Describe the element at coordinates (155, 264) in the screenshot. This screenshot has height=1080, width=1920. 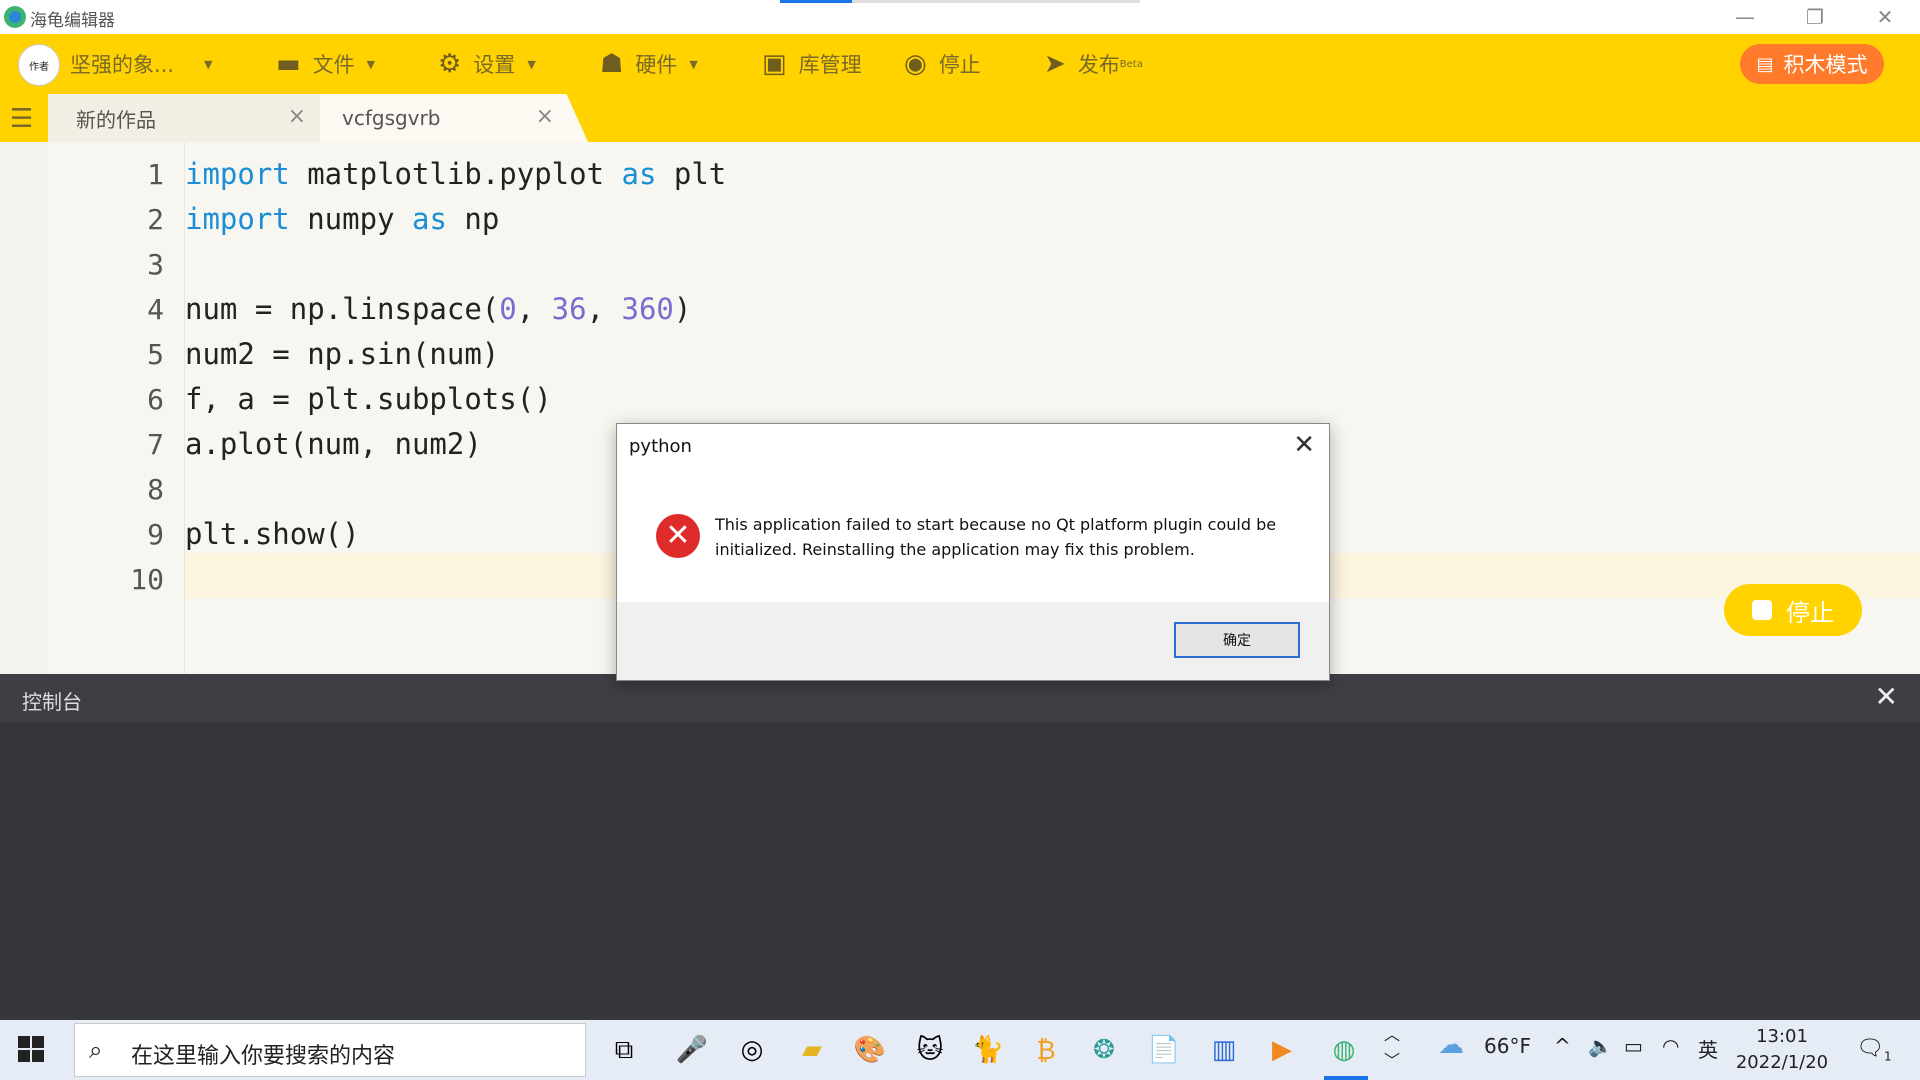
I see `line-number: 3` at that location.